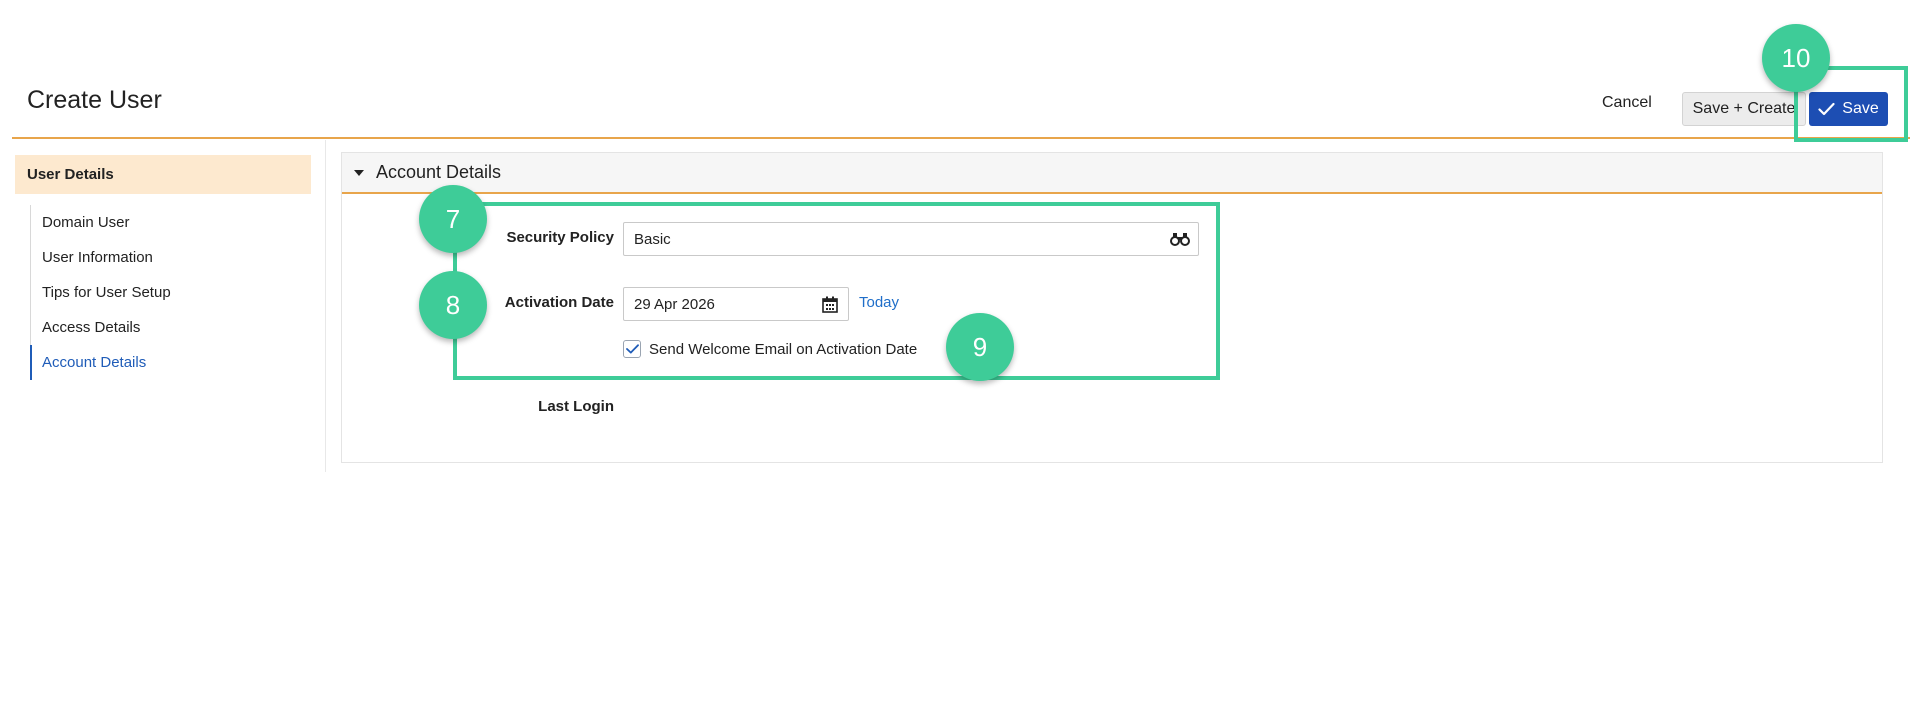 The image size is (1910, 722). Describe the element at coordinates (1627, 103) in the screenshot. I see `cancel-button: Cancel` at that location.